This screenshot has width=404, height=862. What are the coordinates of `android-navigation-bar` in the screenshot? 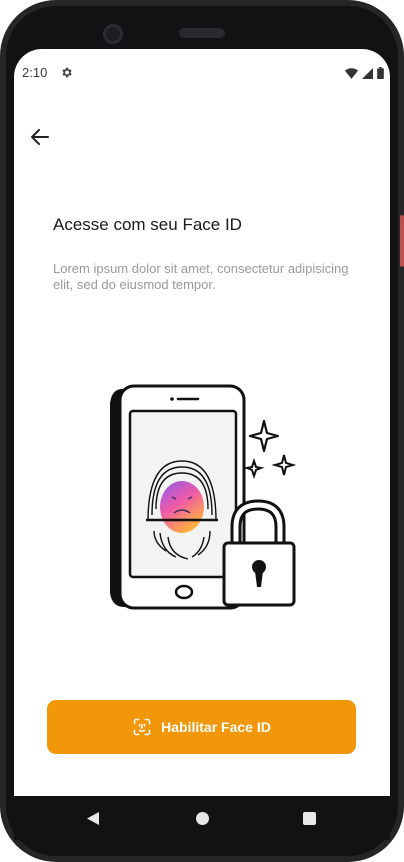 It's located at (202, 818).